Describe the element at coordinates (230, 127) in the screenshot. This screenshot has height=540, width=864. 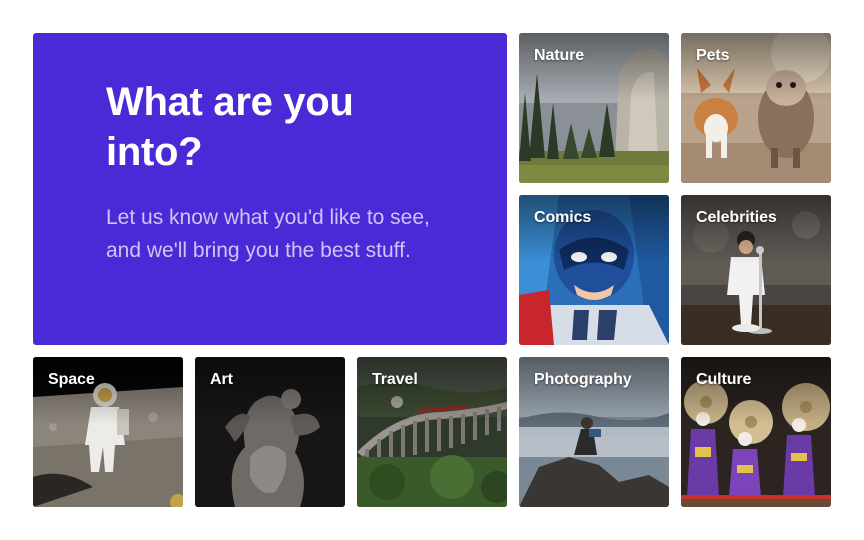
I see `hero-title: What are you into?` at that location.